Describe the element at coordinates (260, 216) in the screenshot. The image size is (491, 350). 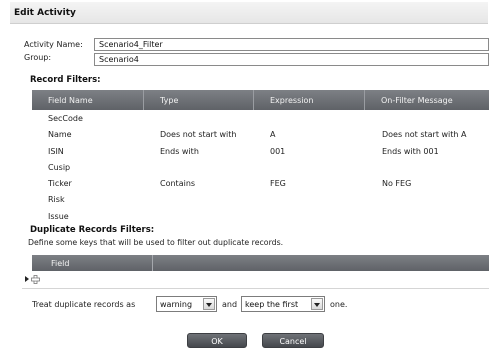
I see `table-row: Issue` at that location.